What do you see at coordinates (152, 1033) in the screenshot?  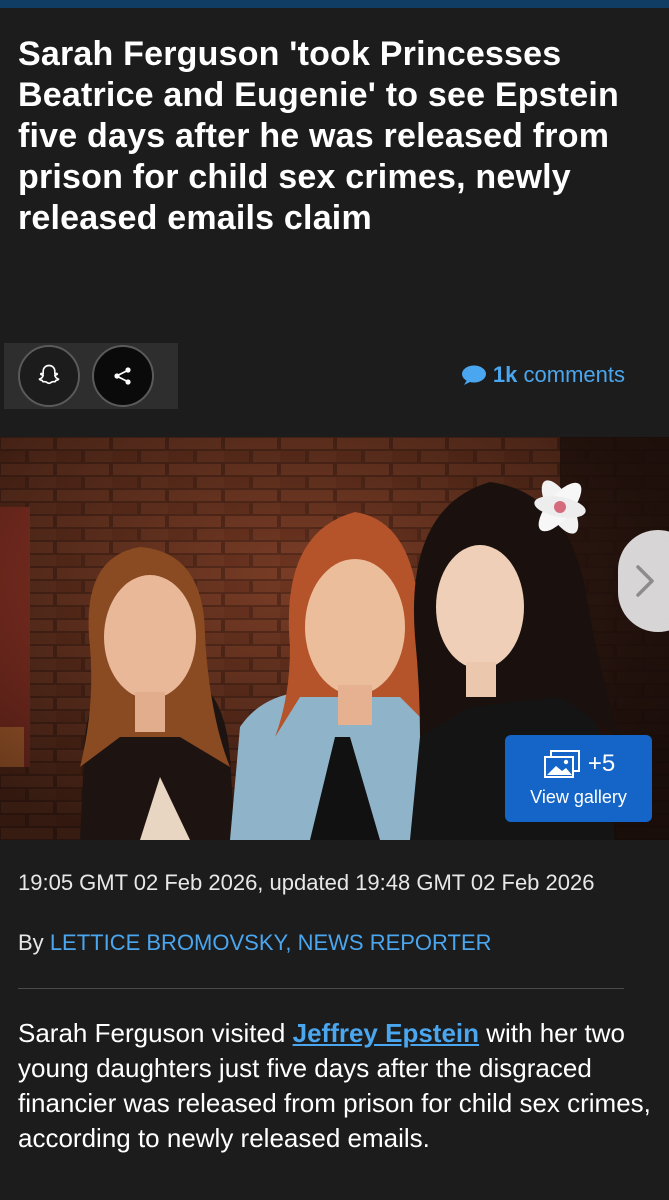 I see `body-lead: Sarah Ferguson visited` at bounding box center [152, 1033].